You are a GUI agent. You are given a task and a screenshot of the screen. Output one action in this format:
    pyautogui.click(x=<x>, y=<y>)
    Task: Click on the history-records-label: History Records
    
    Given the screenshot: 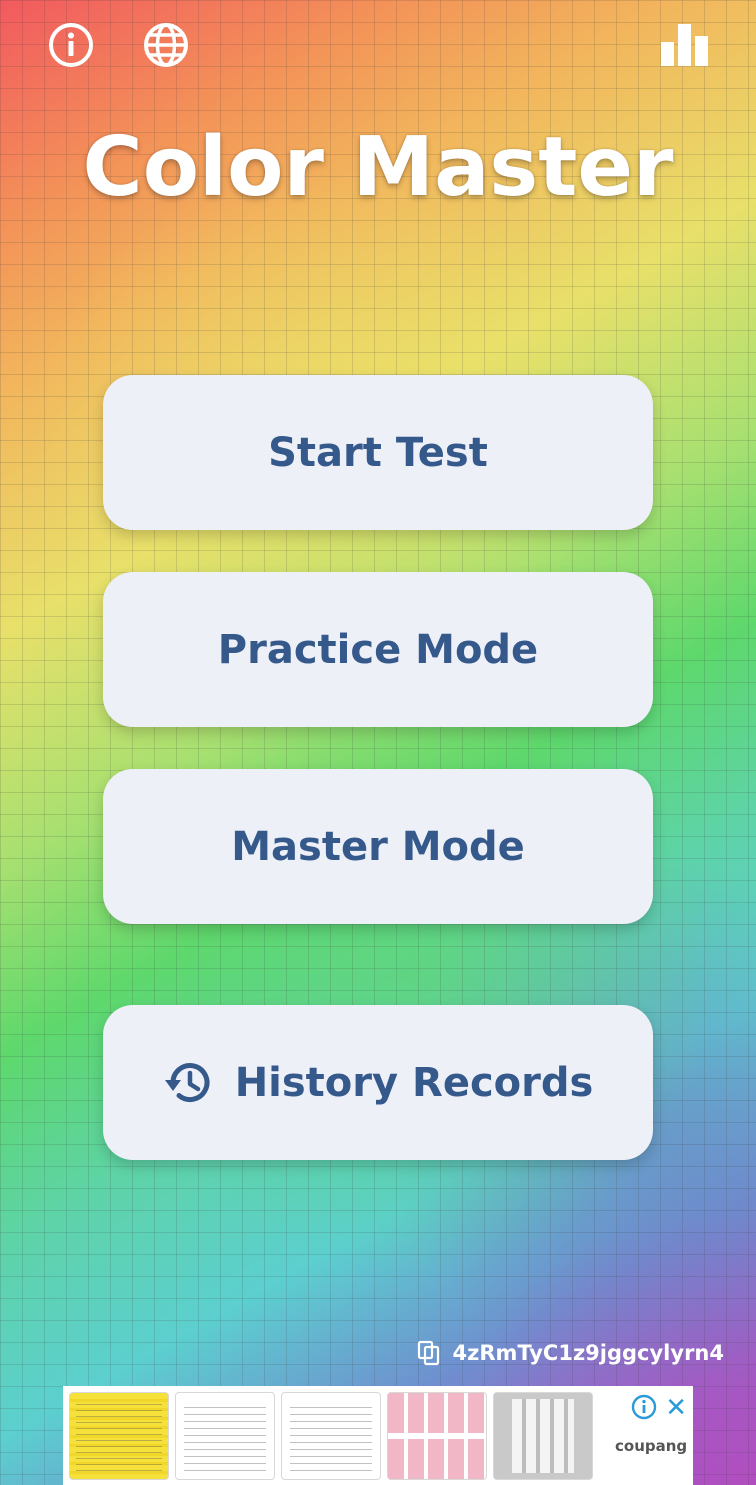 What is the action you would take?
    pyautogui.click(x=414, y=1082)
    